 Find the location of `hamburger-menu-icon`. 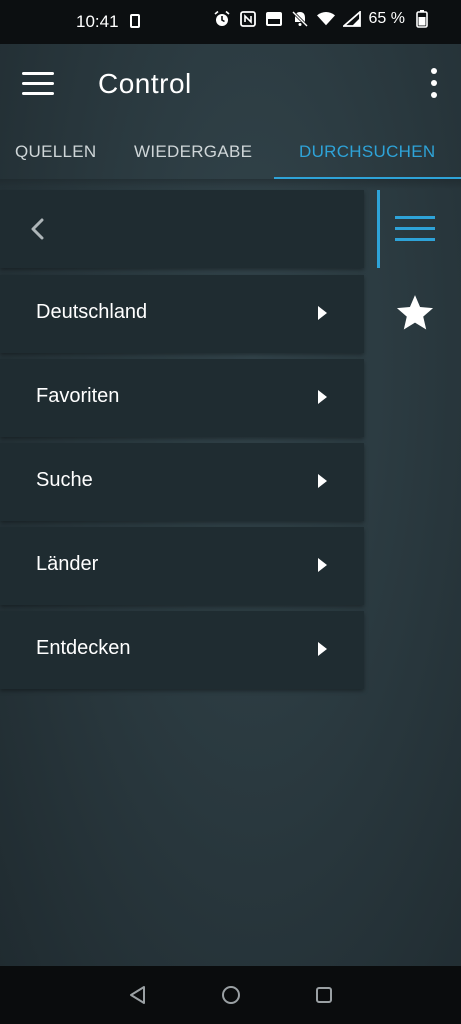

hamburger-menu-icon is located at coordinates (38, 84).